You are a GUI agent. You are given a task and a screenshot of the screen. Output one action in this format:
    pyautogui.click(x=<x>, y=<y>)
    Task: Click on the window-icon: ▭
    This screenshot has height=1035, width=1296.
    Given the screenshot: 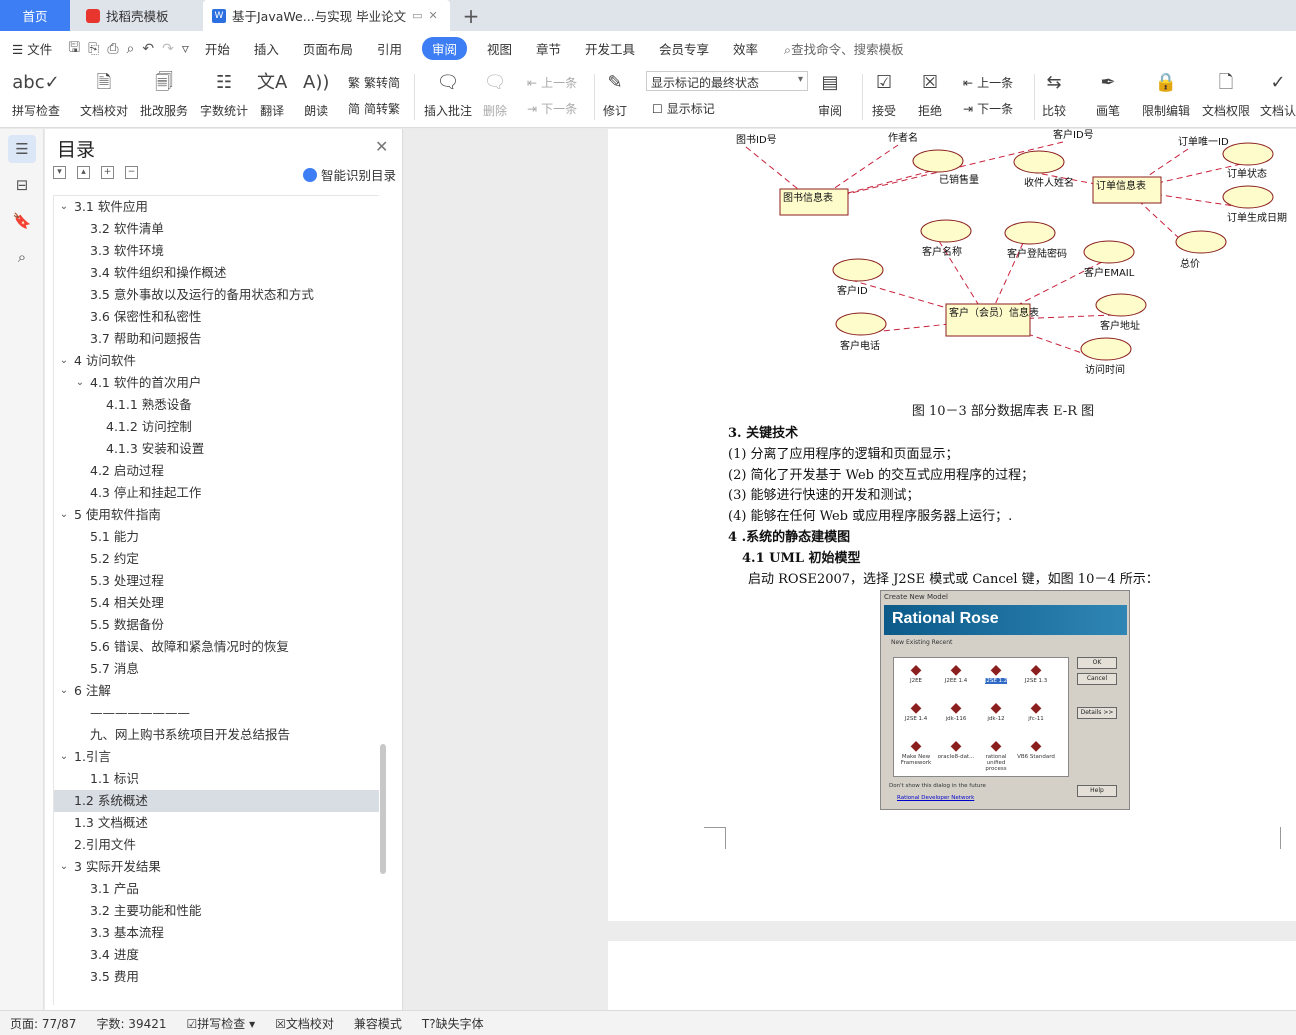 What is the action you would take?
    pyautogui.click(x=417, y=15)
    